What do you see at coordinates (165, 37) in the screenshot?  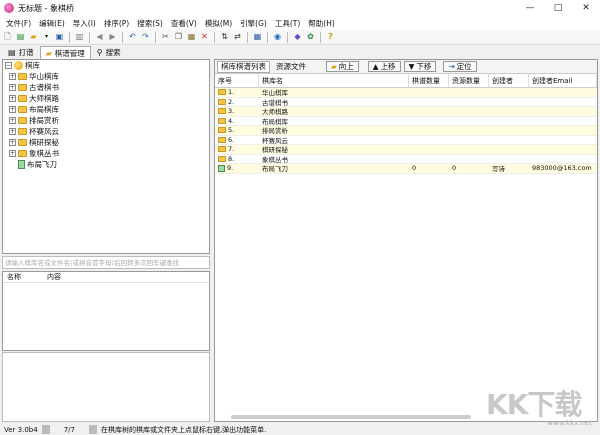 I see `cut-icon: ✂` at bounding box center [165, 37].